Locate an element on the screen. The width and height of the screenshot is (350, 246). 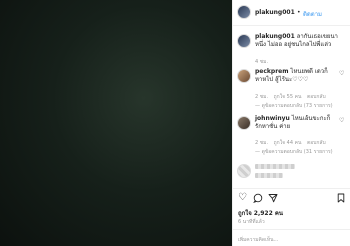
post-header: plakung001 • ติดตาม is located at coordinates (291, 12).